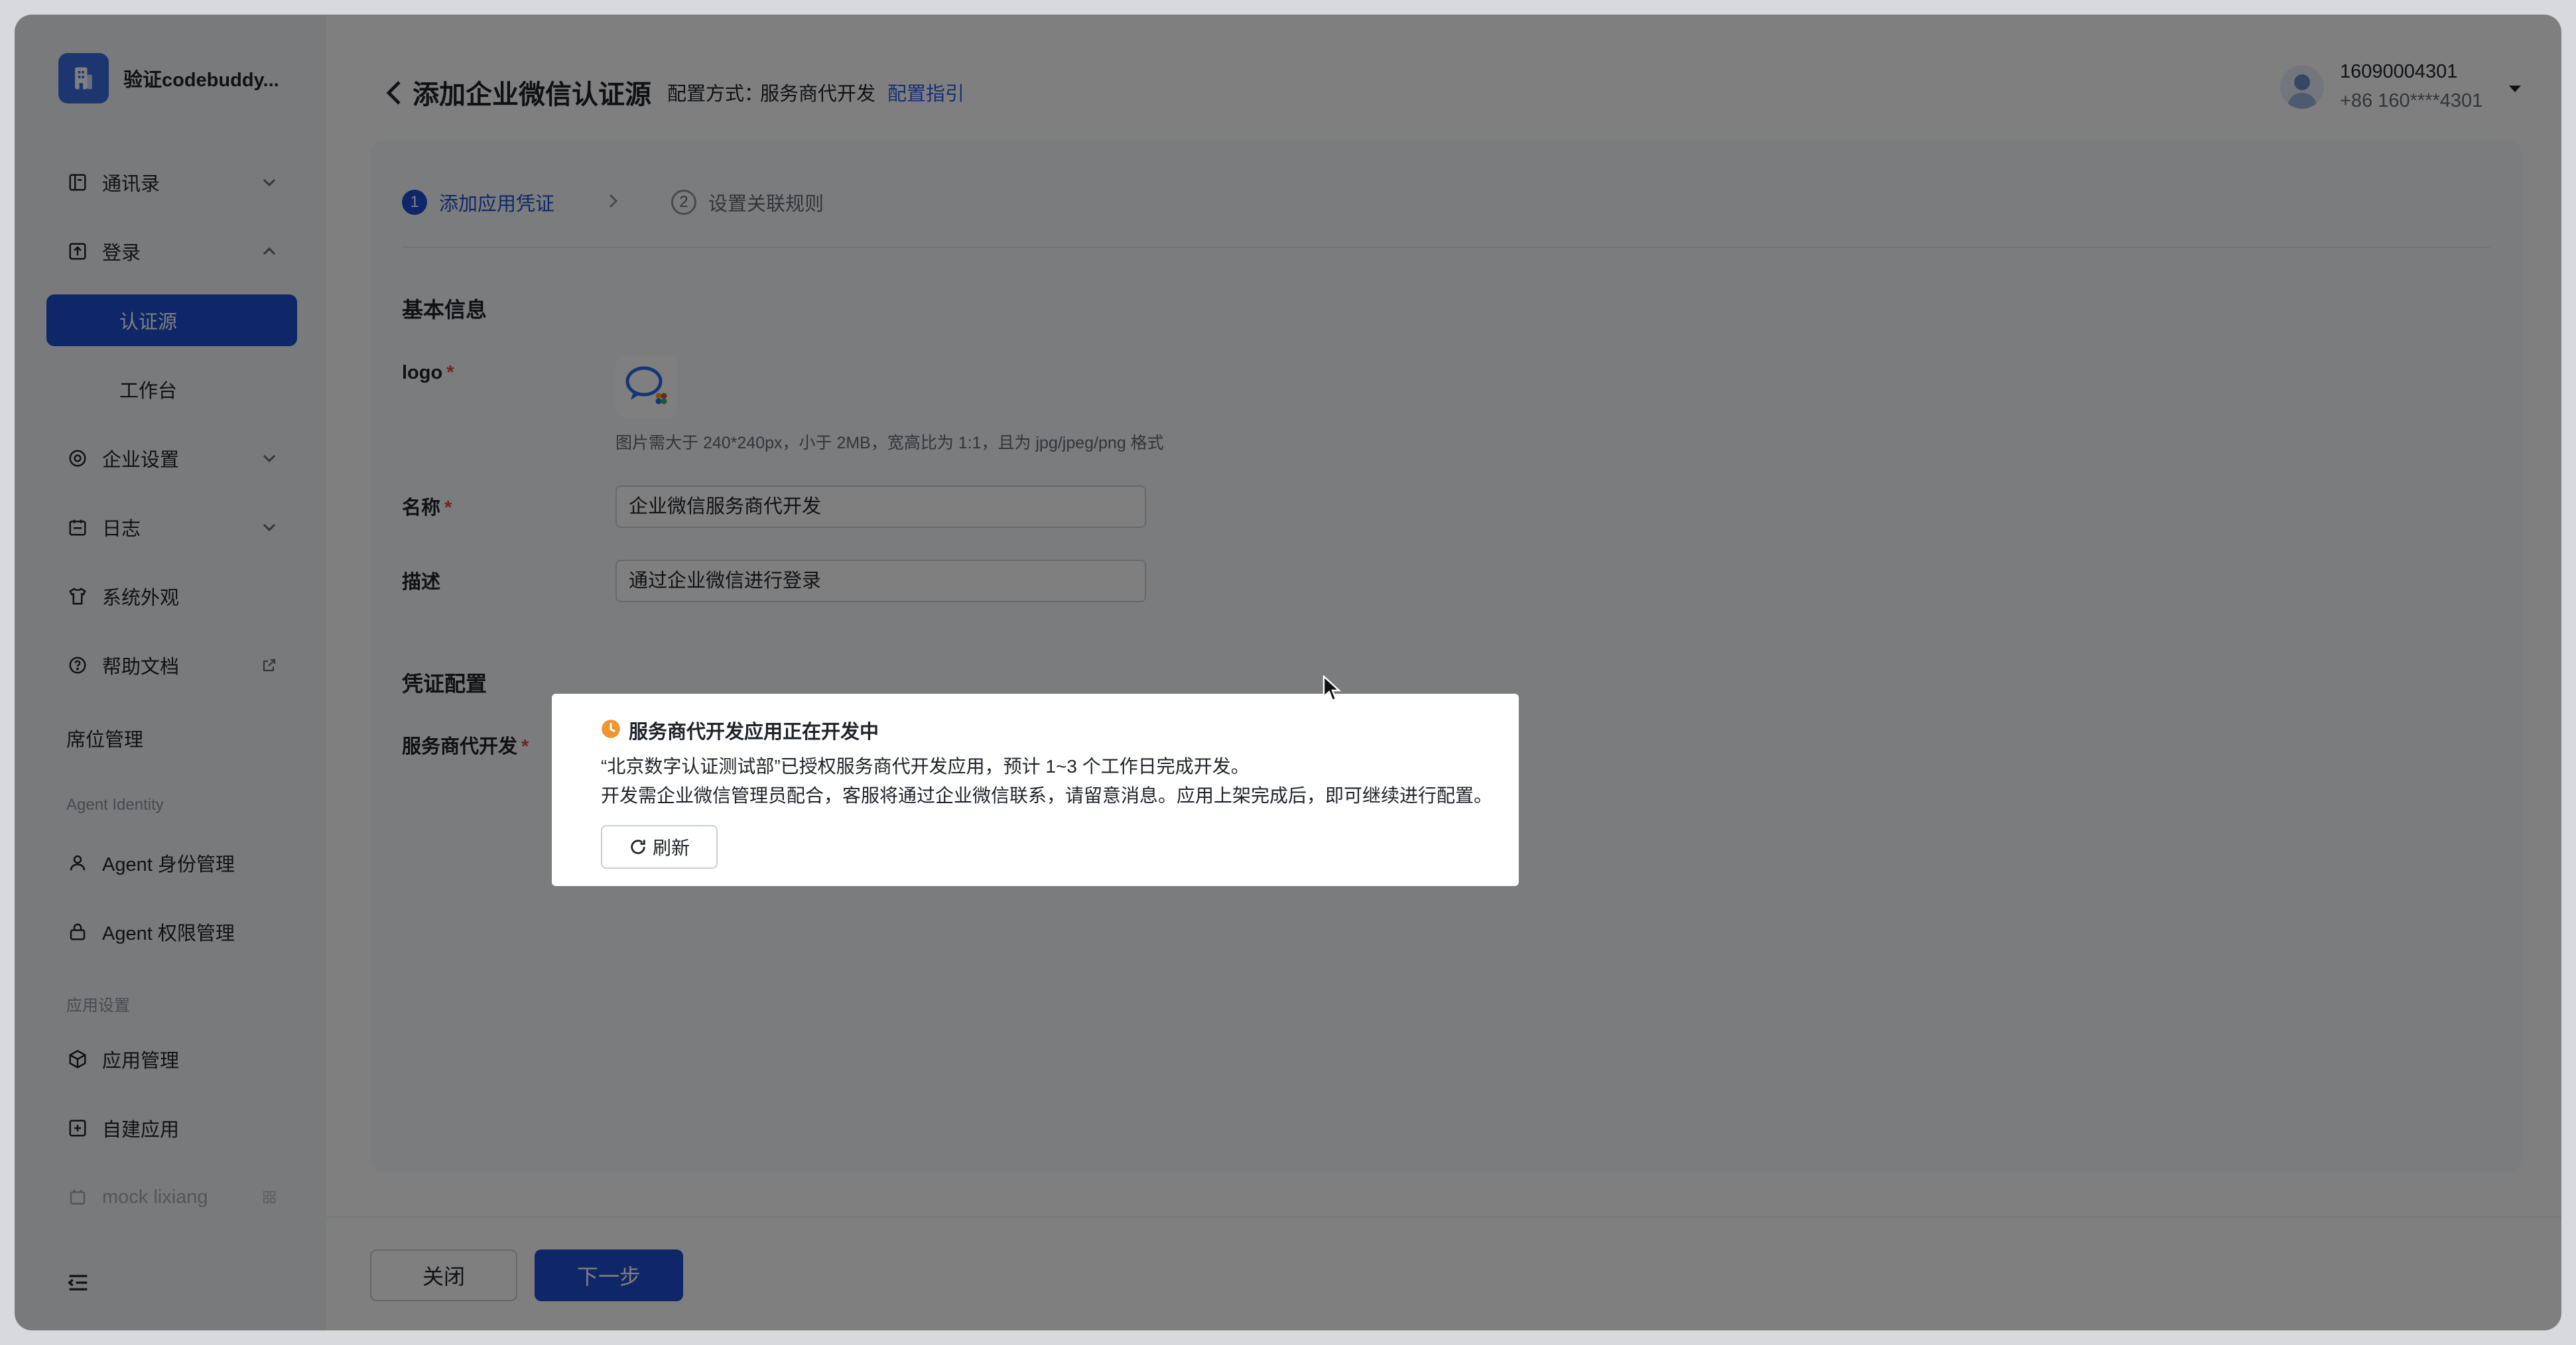 This screenshot has width=2576, height=1345. Describe the element at coordinates (1332, 688) in the screenshot. I see `mouse-cursor-icon` at that location.